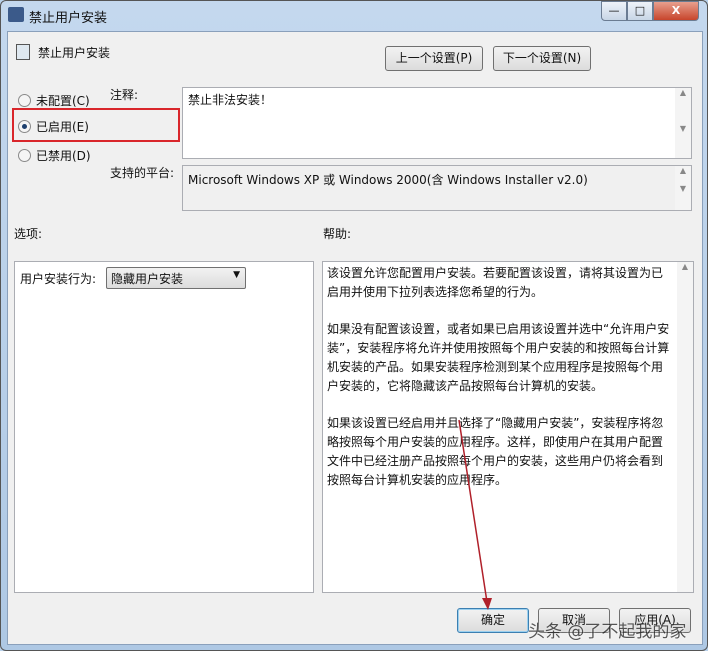 The image size is (708, 651). I want to click on annotation-arrow, so click(475, 514).